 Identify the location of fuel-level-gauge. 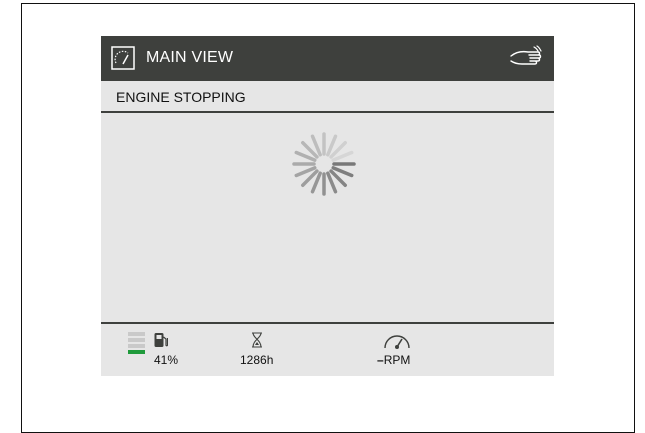
(137, 344).